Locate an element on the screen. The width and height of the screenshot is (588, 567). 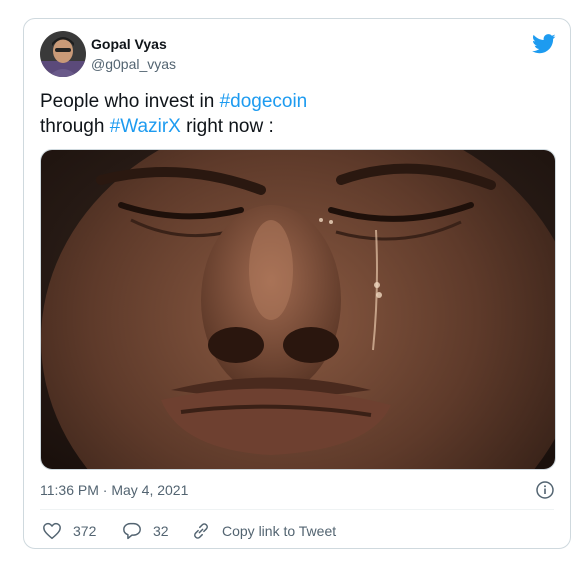
heart-icon is located at coordinates (52, 531).